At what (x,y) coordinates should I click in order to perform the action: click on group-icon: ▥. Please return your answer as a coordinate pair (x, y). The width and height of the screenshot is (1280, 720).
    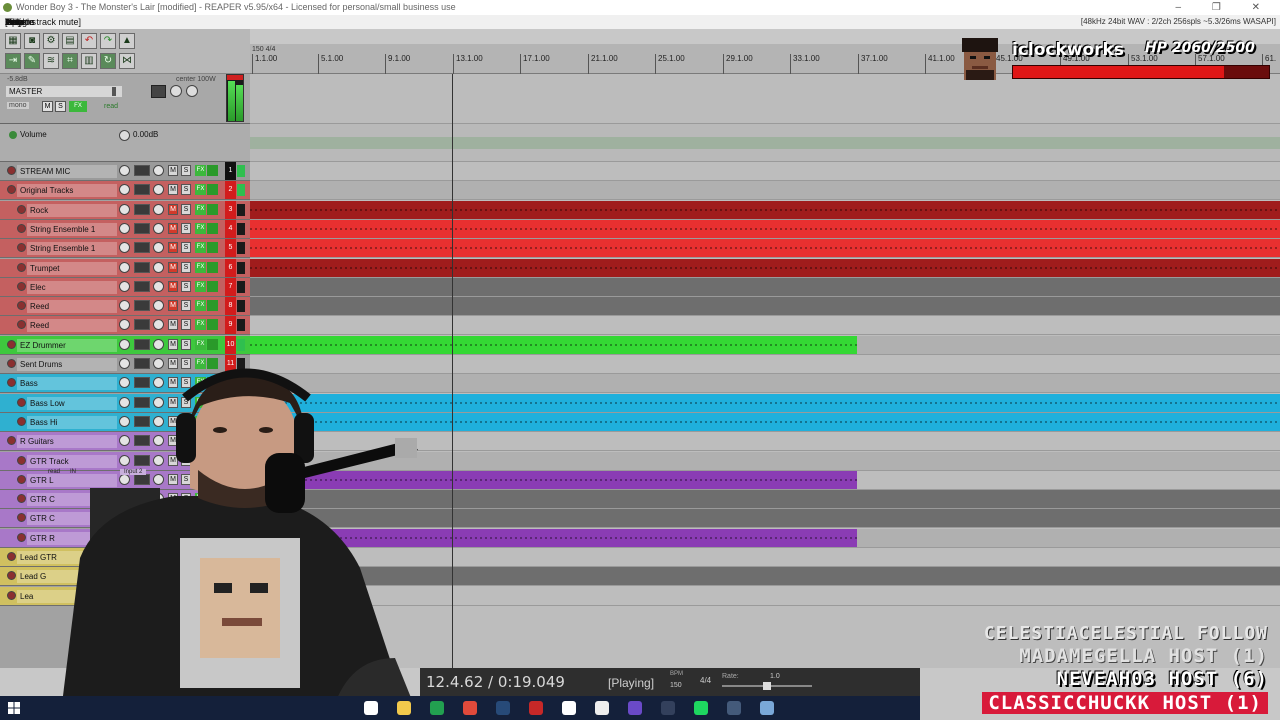
    Looking at the image, I should click on (89, 61).